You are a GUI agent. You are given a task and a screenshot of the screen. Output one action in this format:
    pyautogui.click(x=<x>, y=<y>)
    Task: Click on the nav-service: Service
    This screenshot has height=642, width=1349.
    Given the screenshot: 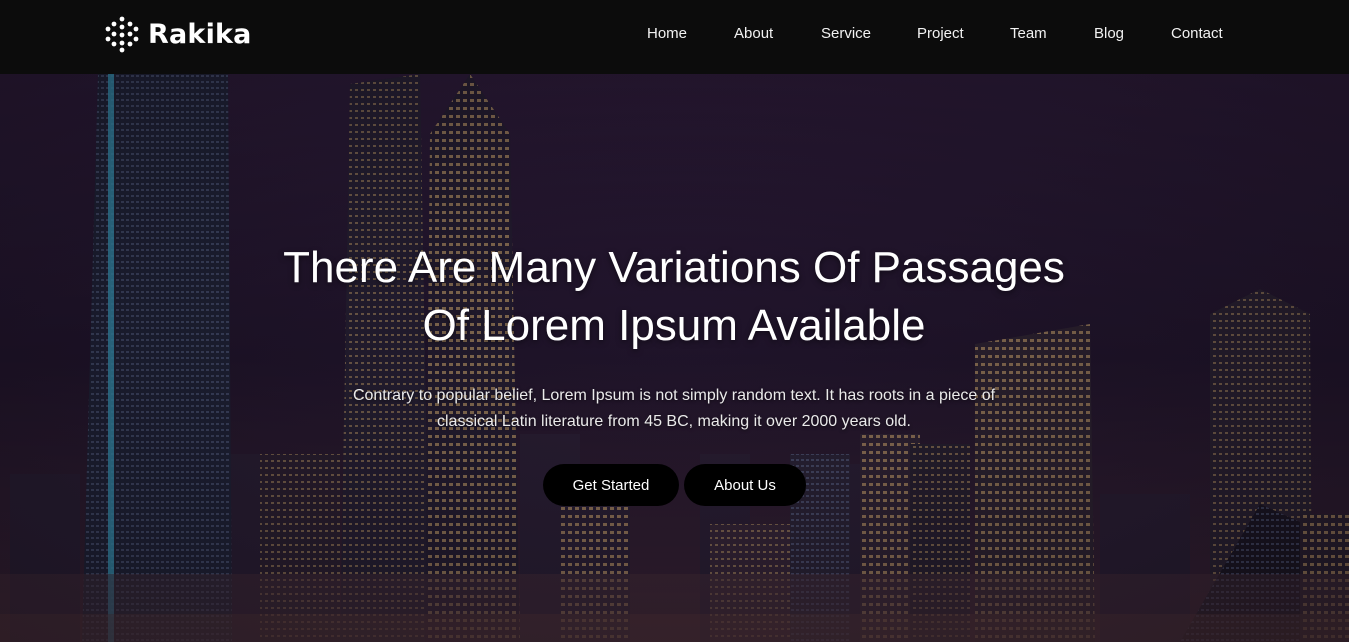 What is the action you would take?
    pyautogui.click(x=846, y=33)
    